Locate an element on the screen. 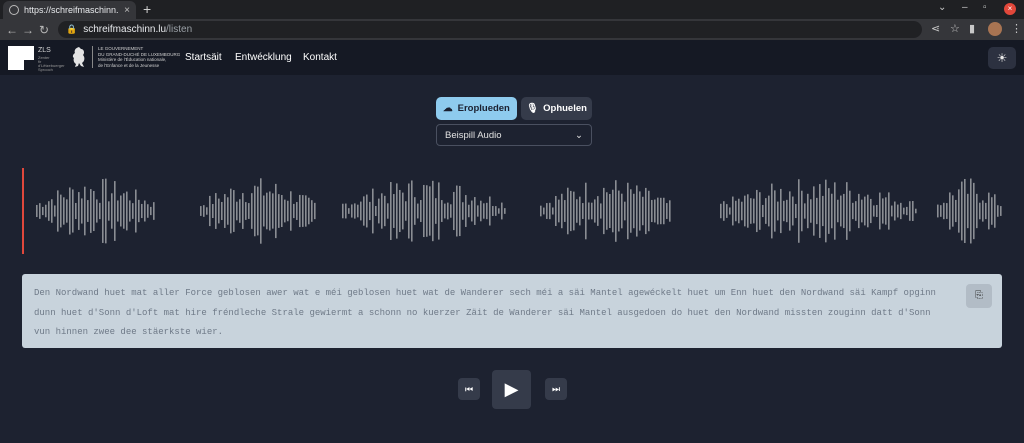  theme-toggle-button: ☀ is located at coordinates (1002, 58).